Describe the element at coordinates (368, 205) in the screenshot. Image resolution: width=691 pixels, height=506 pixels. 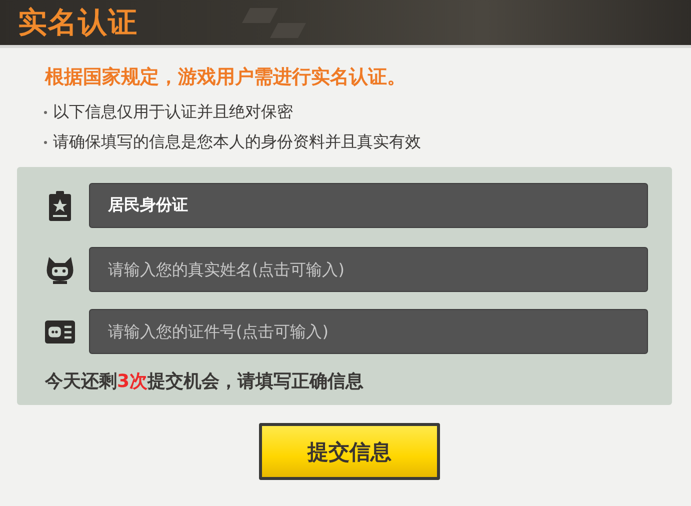
I see `id-type-field: 居民身份证` at that location.